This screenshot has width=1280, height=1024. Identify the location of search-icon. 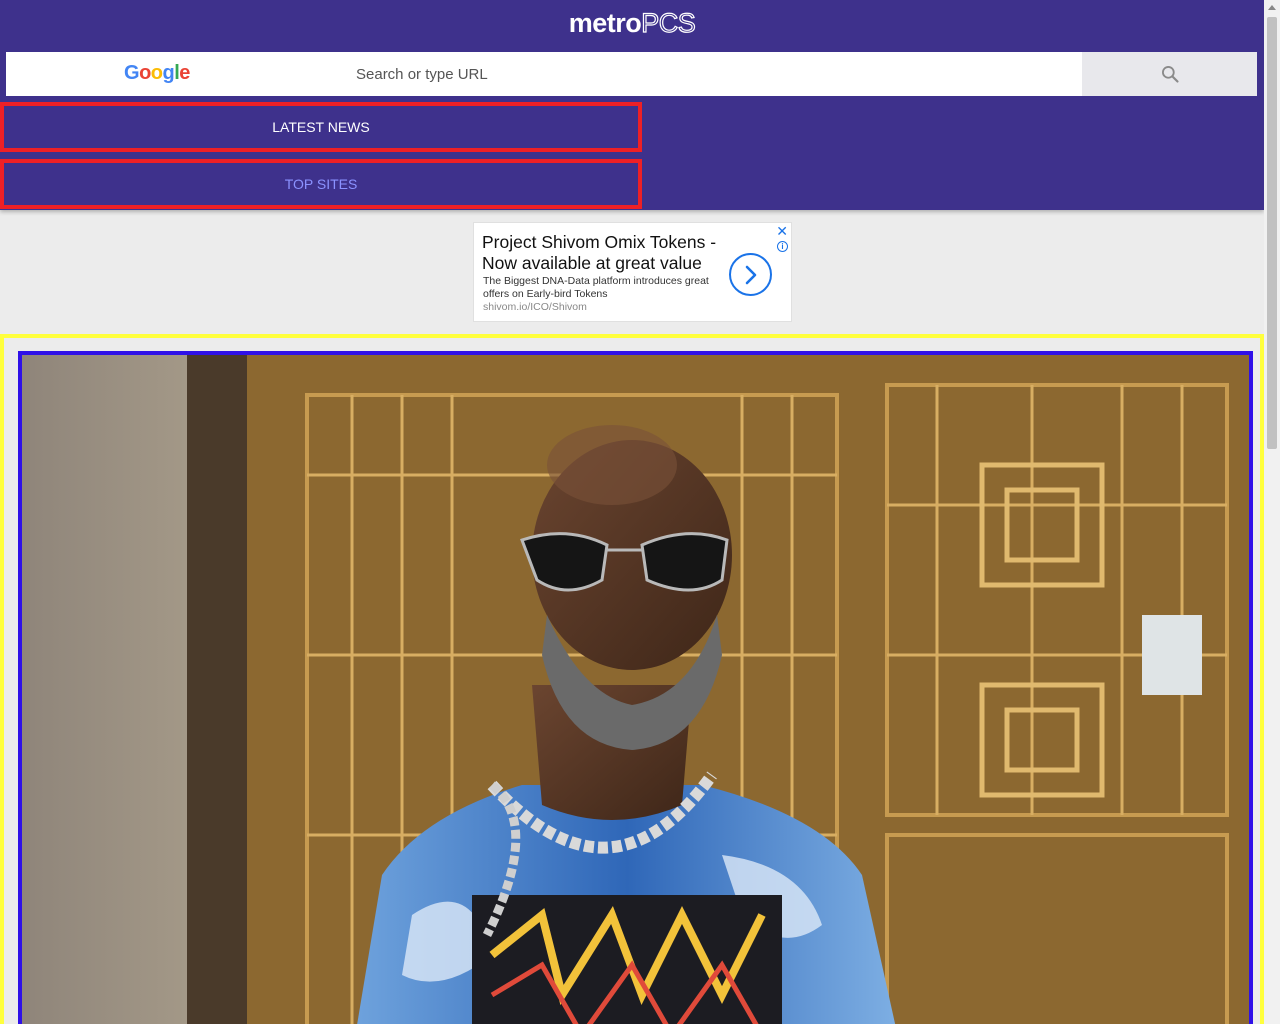
(1170, 74).